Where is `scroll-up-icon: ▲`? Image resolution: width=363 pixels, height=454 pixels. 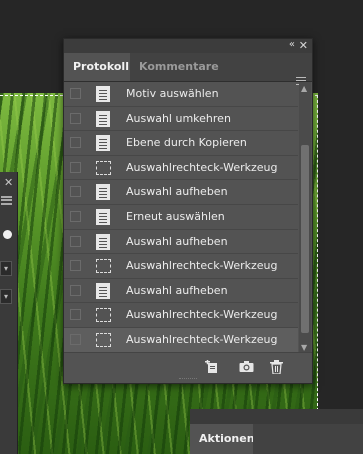
scroll-up-icon: ▲ is located at coordinates (304, 88).